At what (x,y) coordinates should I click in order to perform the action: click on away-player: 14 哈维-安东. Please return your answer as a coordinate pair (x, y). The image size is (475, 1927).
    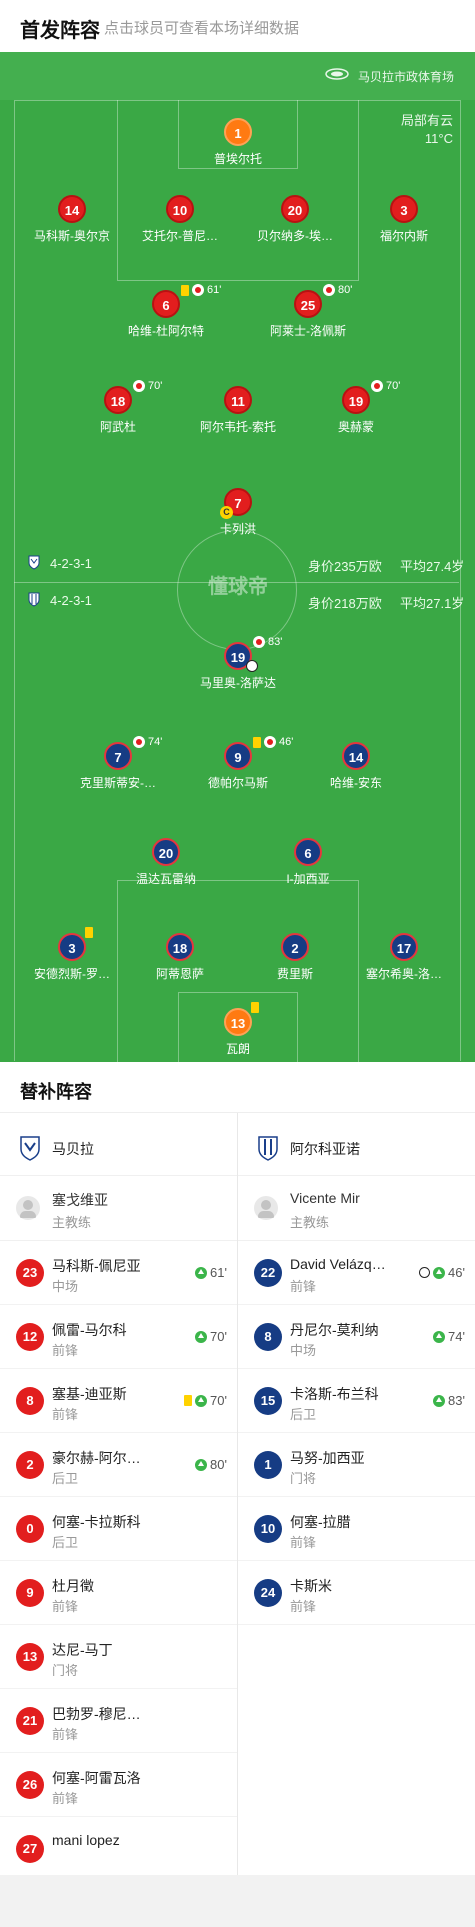
    Looking at the image, I should click on (356, 766).